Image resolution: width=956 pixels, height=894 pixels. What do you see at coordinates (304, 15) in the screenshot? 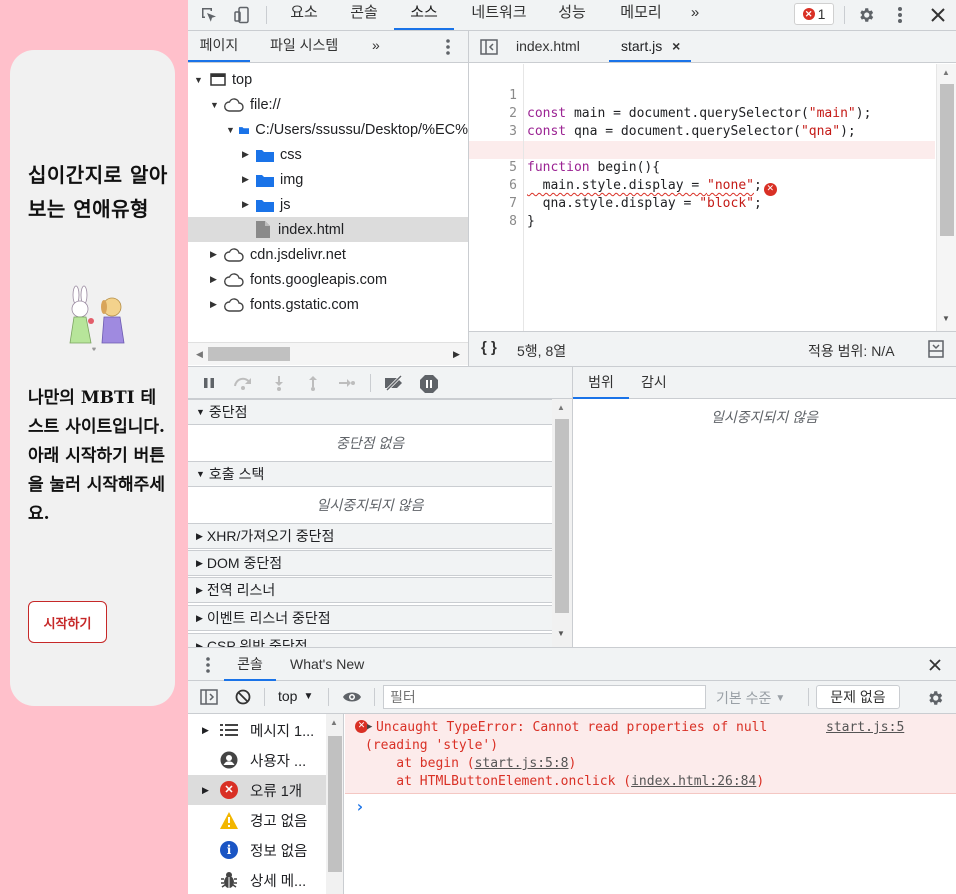
I see `tab-elements: 요소` at bounding box center [304, 15].